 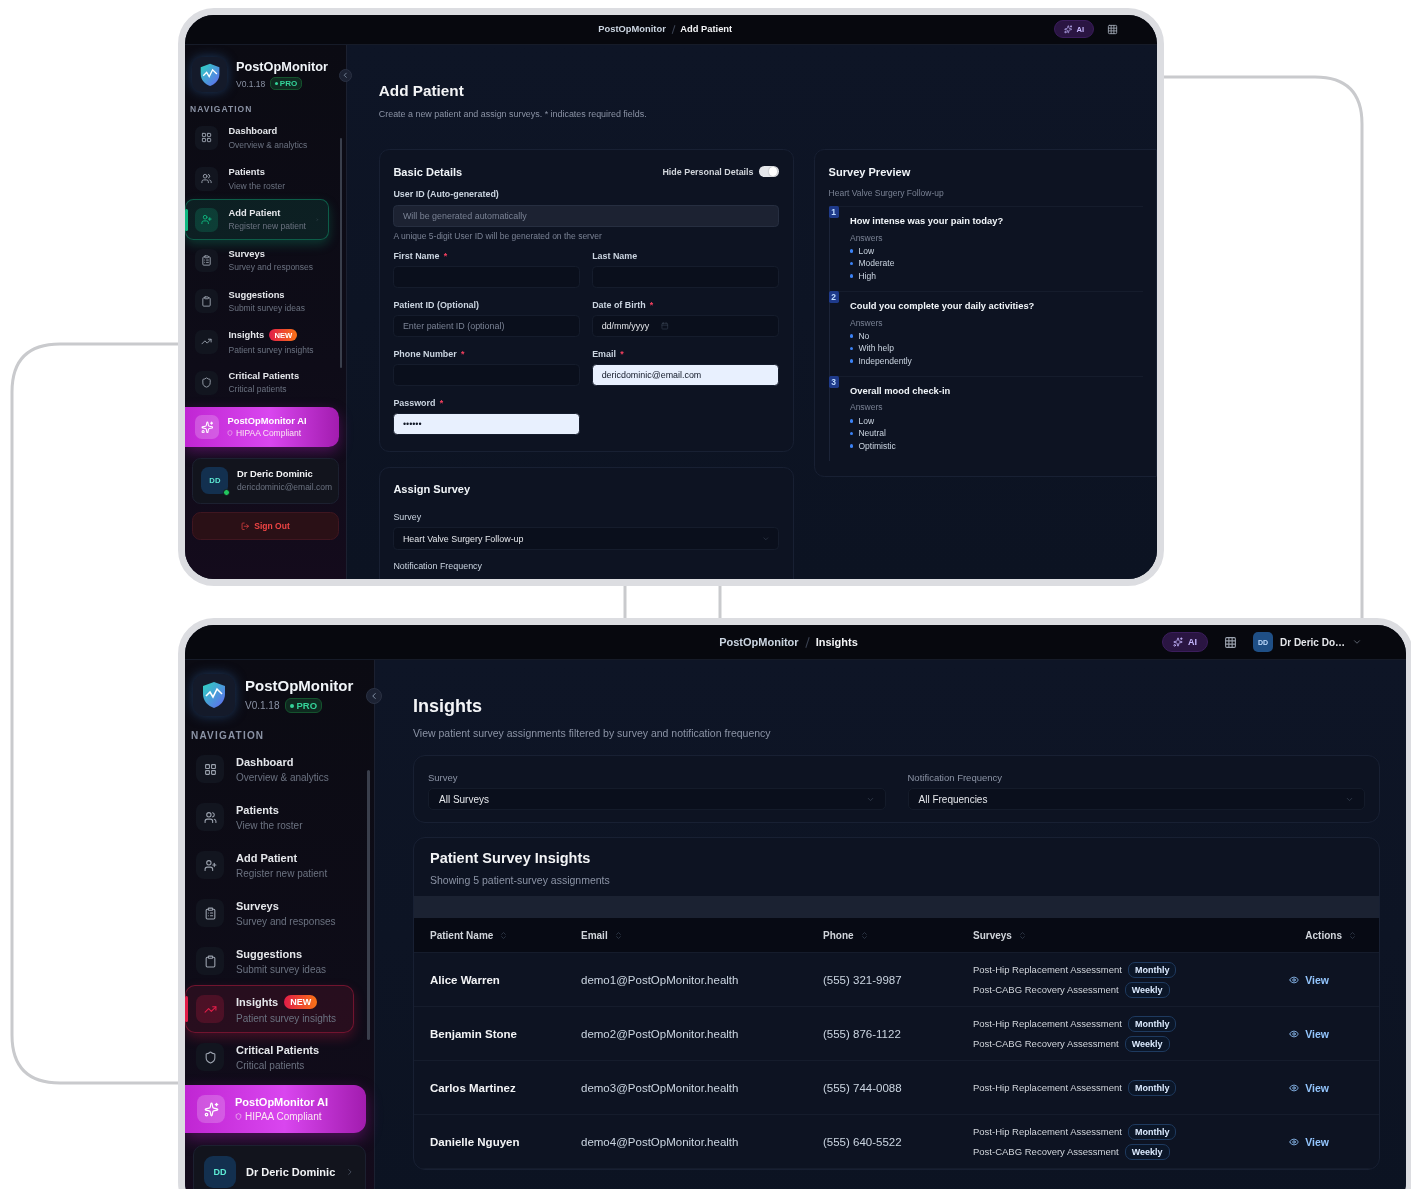 I want to click on breadcrumb-item: Add Patient, so click(x=706, y=29).